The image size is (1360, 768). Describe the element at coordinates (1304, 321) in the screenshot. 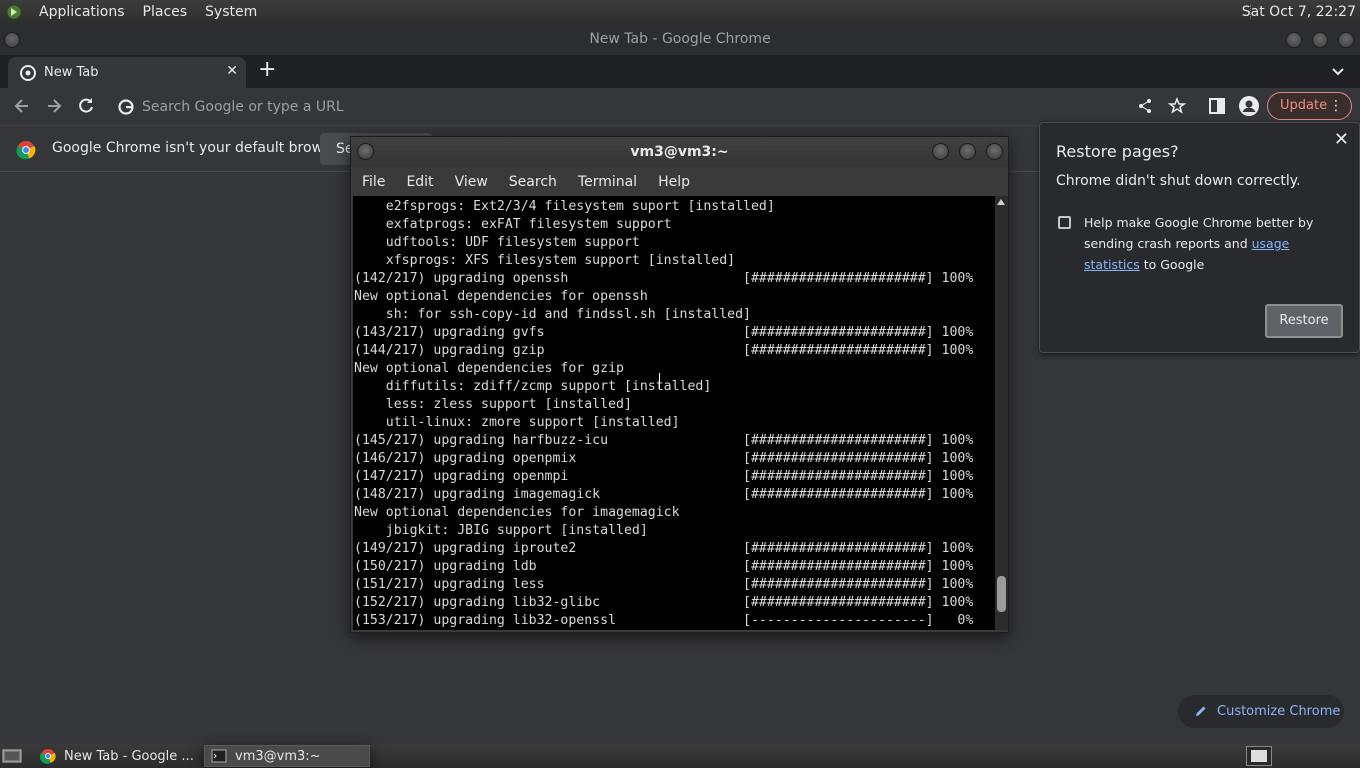

I see `restore-button: Restore` at that location.